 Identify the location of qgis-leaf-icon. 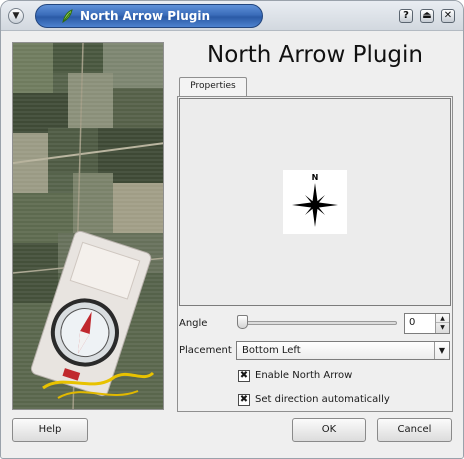
(67, 16).